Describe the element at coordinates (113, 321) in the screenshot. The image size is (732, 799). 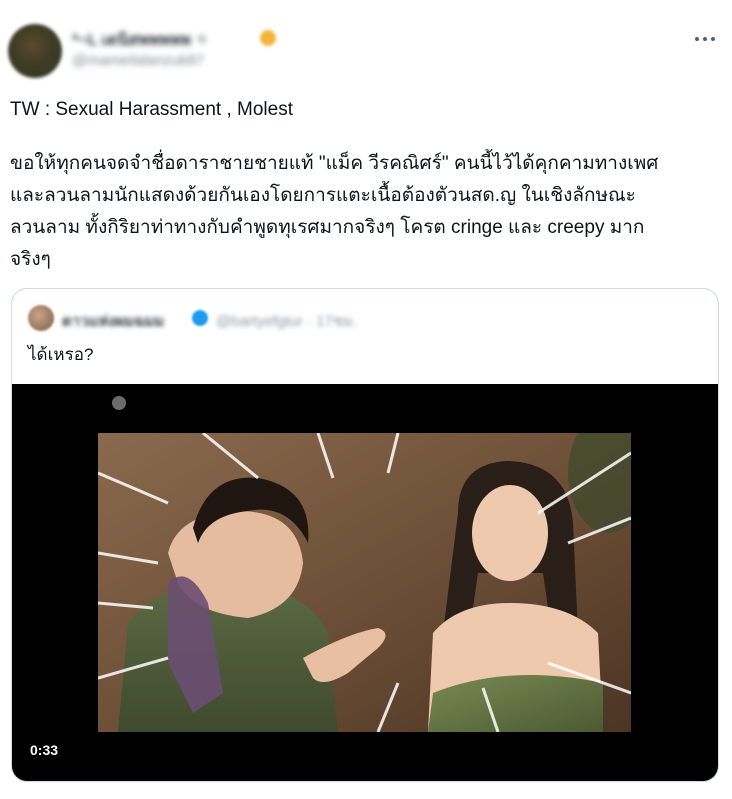
I see `quoted-author-name: ดาวแห่งผมฉมม` at that location.